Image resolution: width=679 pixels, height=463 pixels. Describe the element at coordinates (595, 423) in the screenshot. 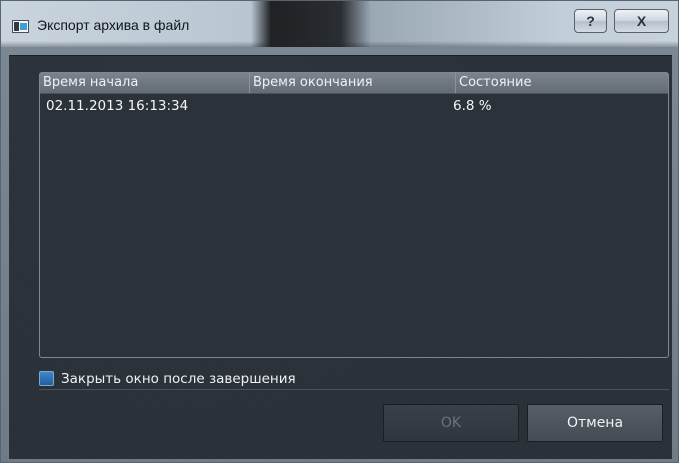

I see `cancel-button: Отмена` at that location.